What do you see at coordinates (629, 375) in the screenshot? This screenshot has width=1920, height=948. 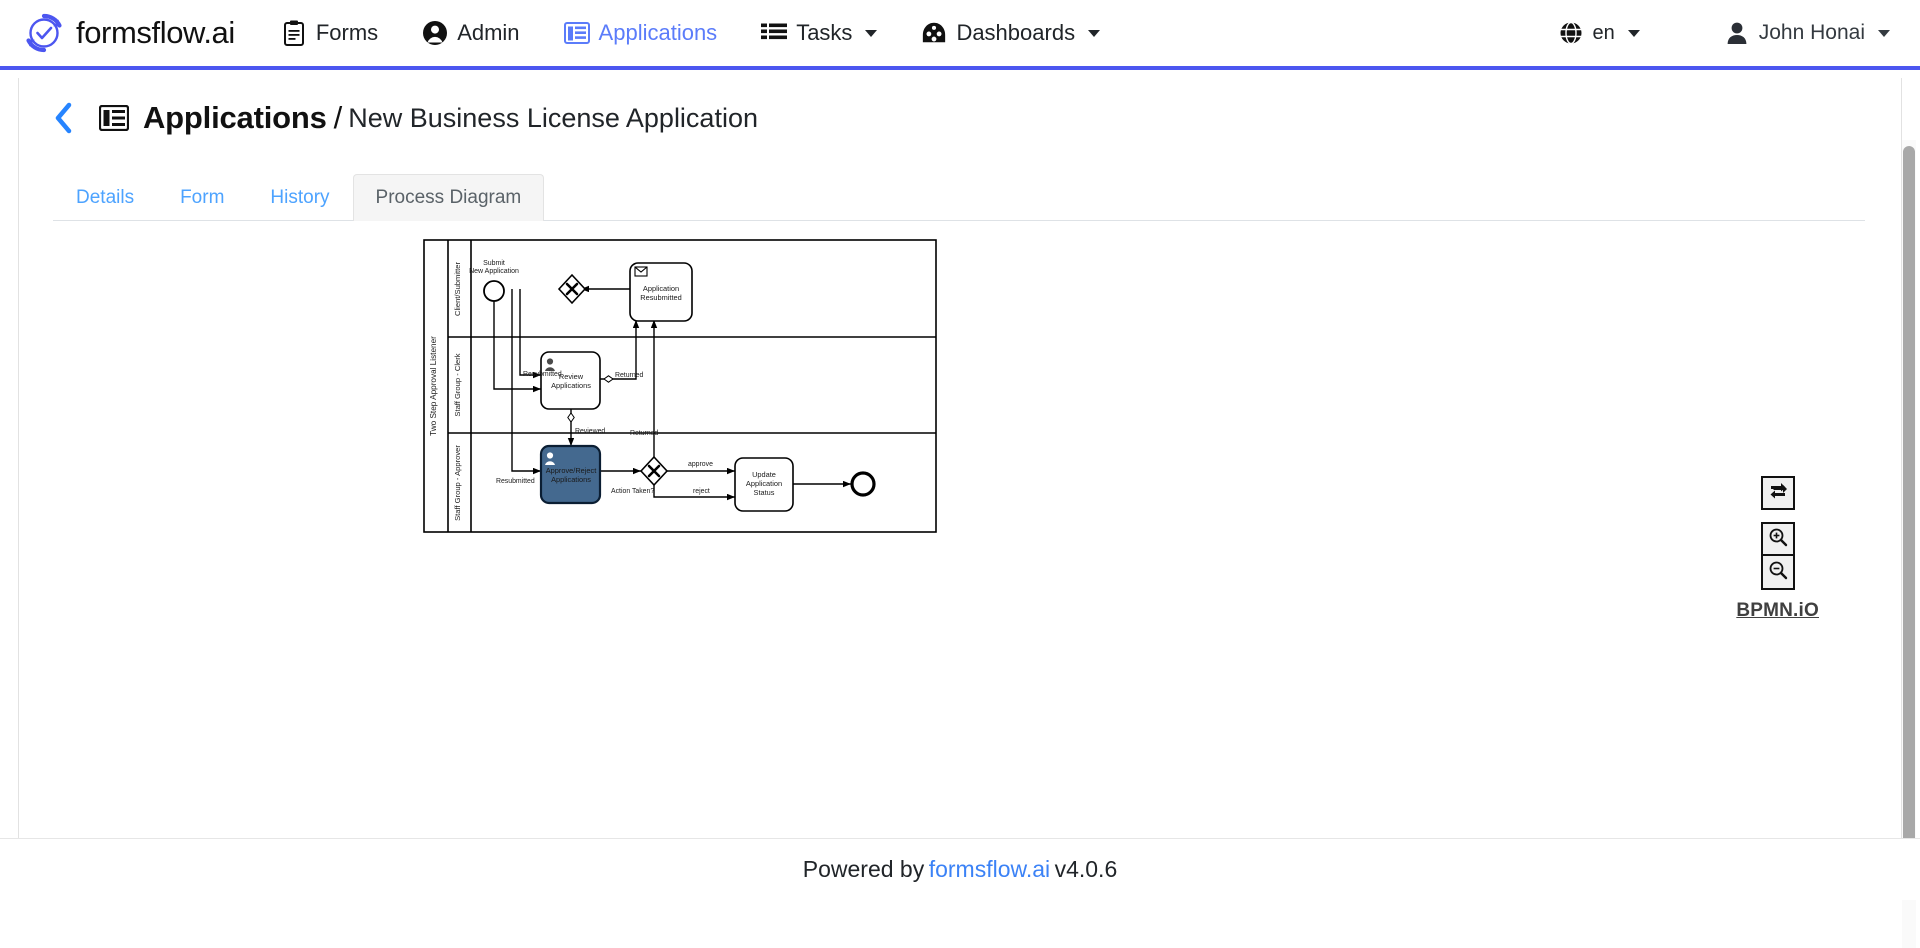 I see `bpmn-flow-label-returned-clerk: Returned` at bounding box center [629, 375].